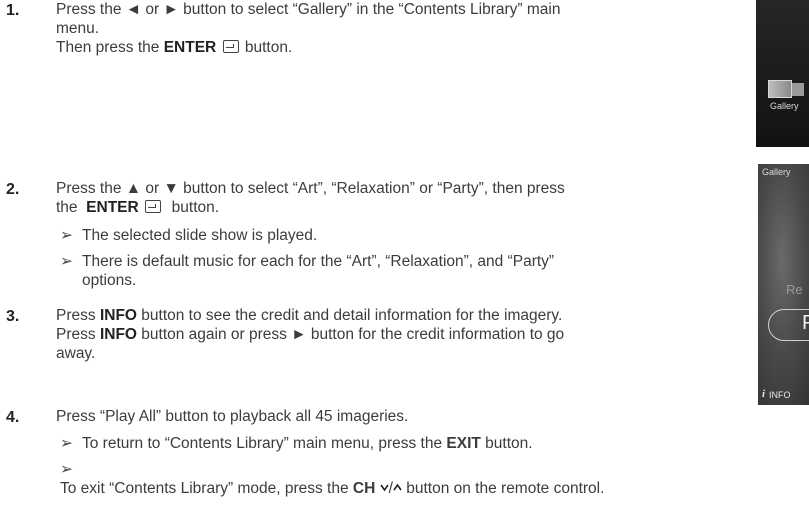  What do you see at coordinates (794, 289) in the screenshot?
I see `faded-menu-text: Re` at bounding box center [794, 289].